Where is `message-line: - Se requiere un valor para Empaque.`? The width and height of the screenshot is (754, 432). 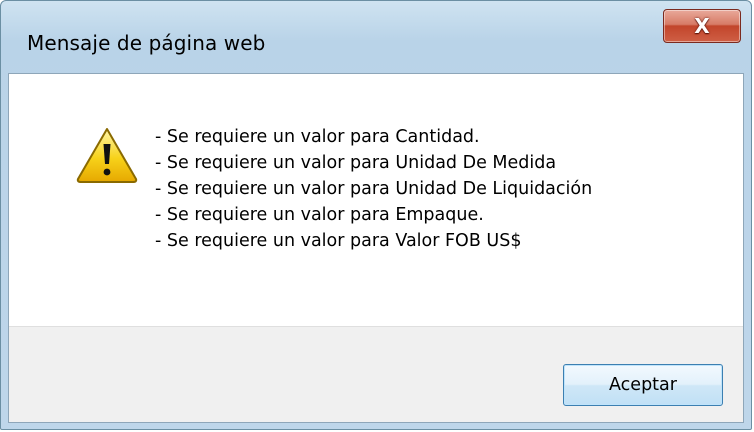
message-line: - Se requiere un valor para Empaque. is located at coordinates (319, 215).